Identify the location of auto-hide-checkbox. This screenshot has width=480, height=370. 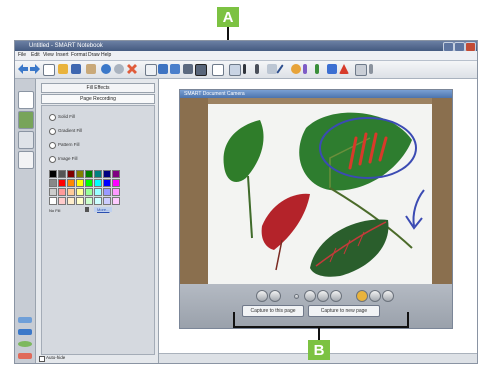
(42, 359).